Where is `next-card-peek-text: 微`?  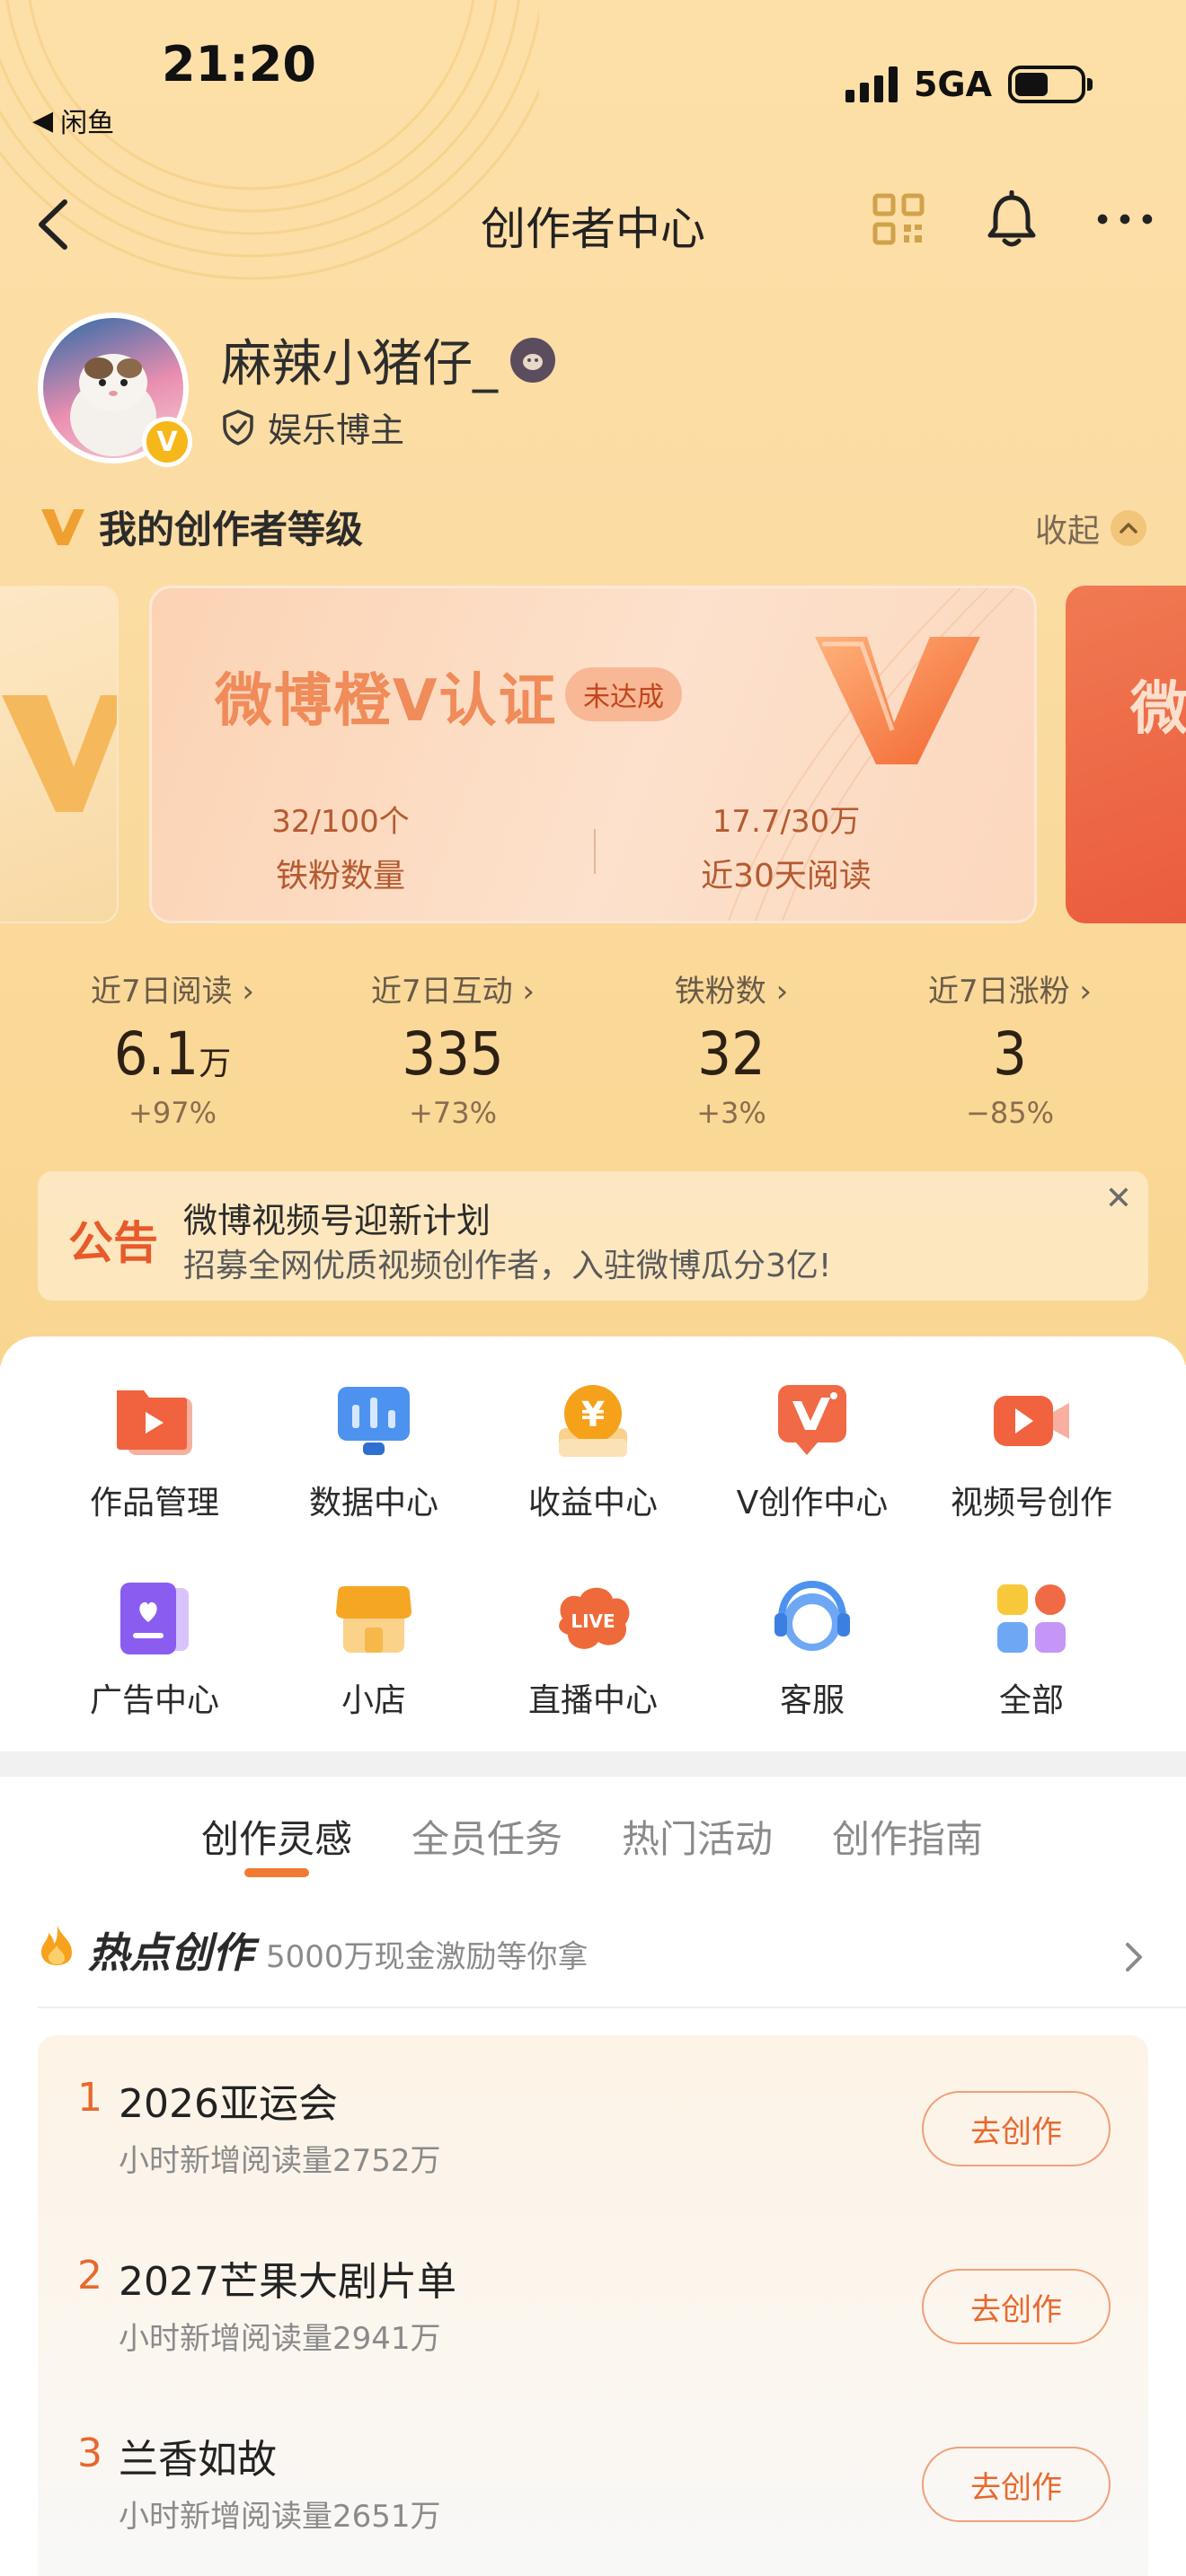
next-card-peek-text: 微 is located at coordinates (1158, 709).